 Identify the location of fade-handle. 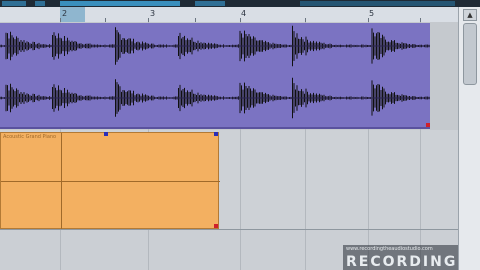
(216, 134).